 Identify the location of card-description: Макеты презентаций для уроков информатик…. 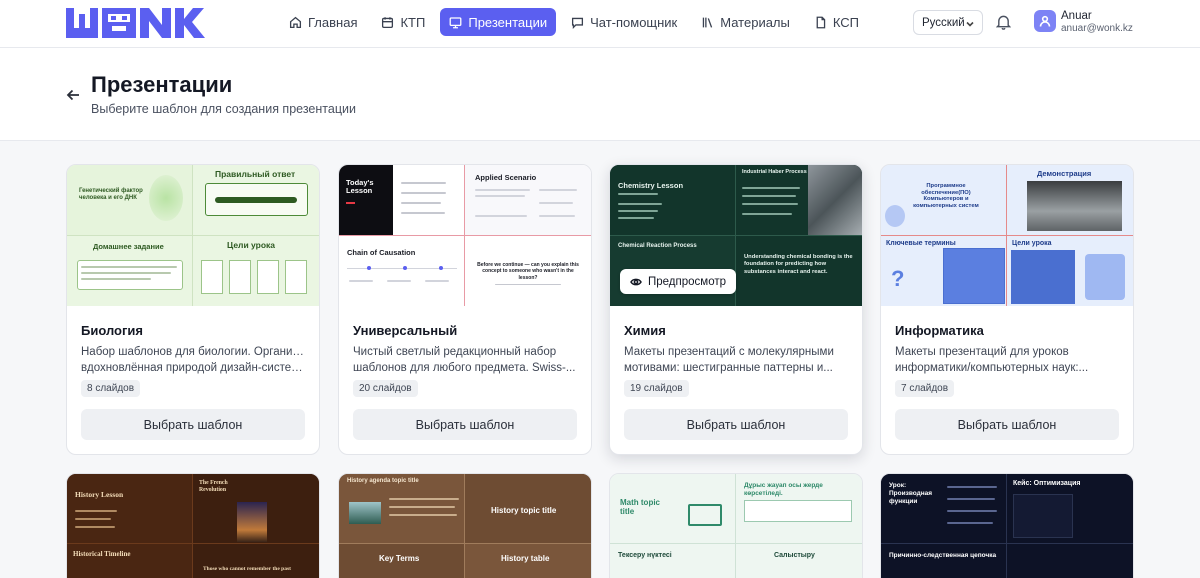
(992, 360).